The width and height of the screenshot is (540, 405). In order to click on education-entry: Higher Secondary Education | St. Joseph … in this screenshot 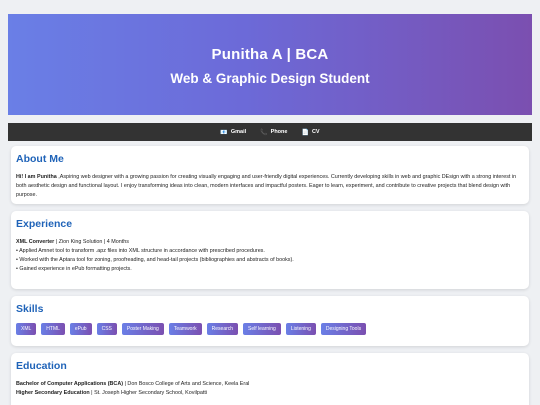, I will do `click(270, 393)`.